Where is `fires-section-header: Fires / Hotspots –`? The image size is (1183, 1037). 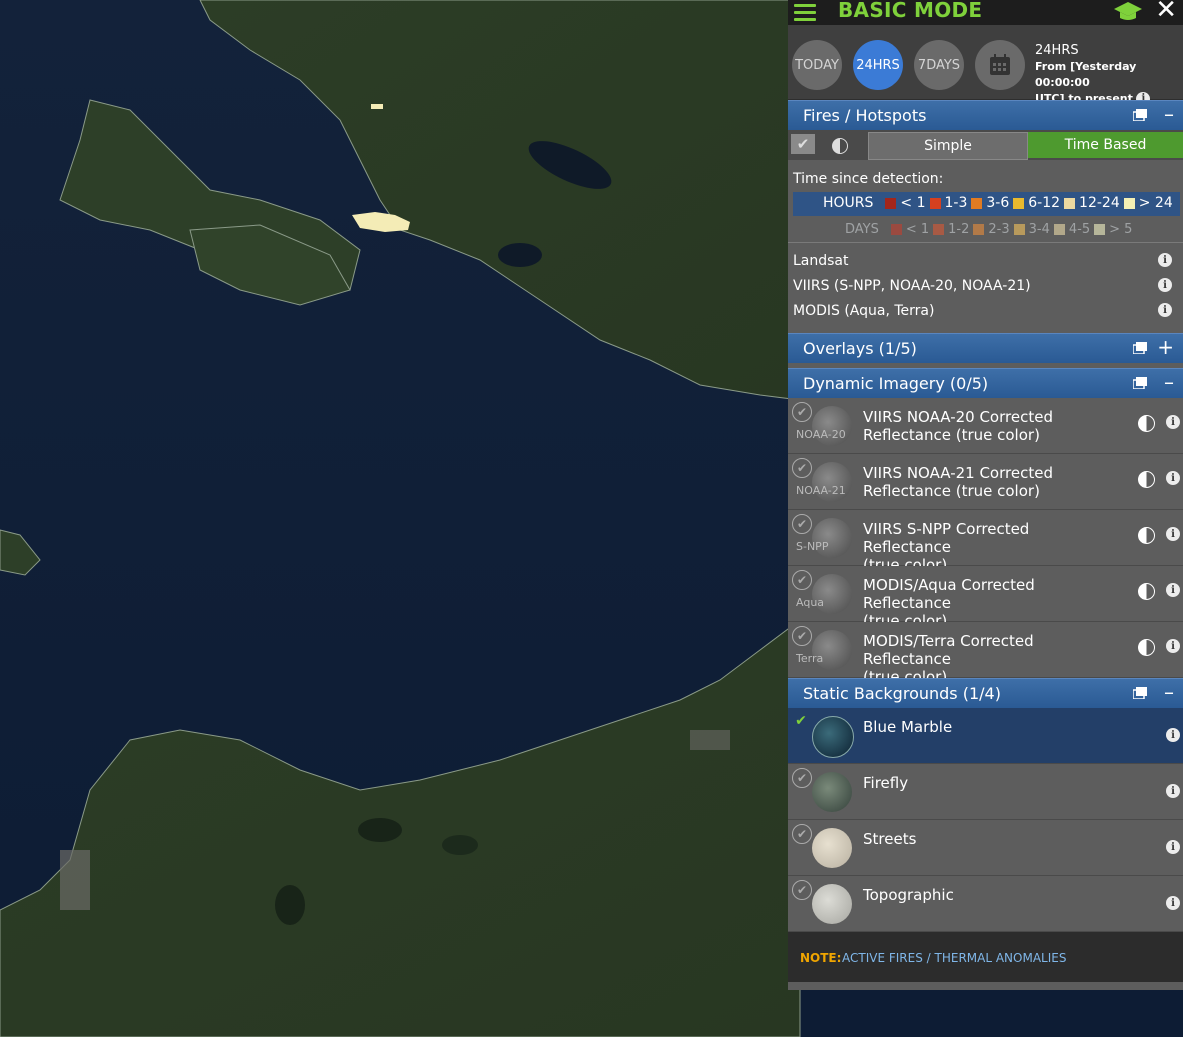 fires-section-header: Fires / Hotspots – is located at coordinates (985, 115).